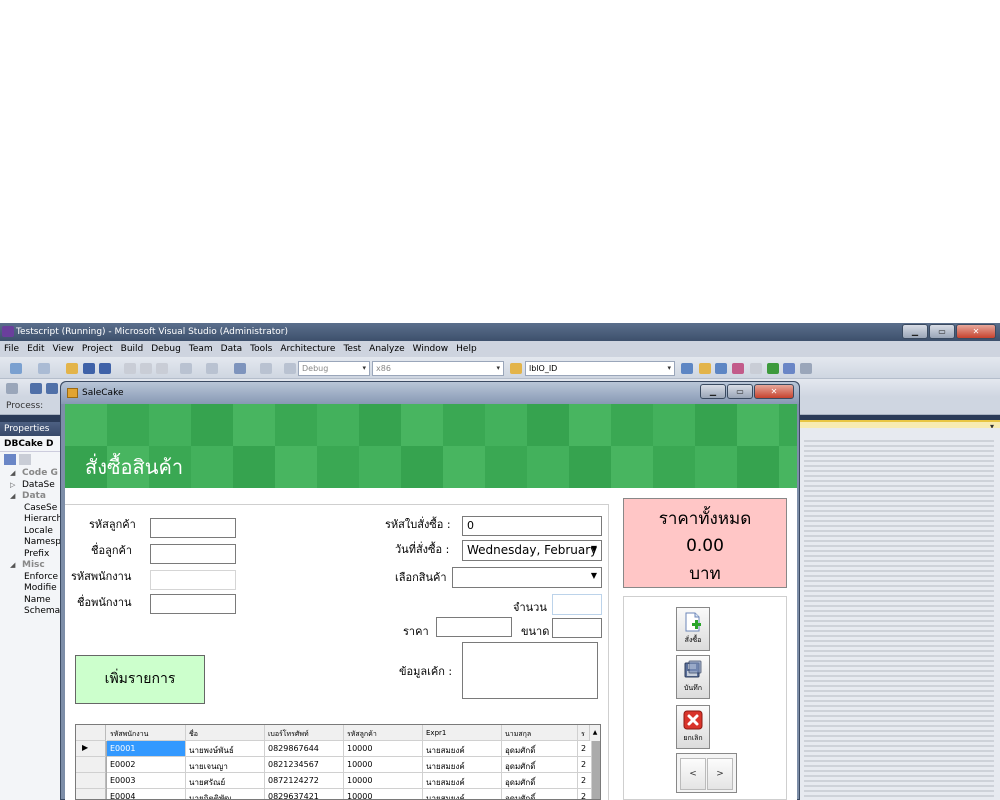 The image size is (1000, 800). I want to click on salecake-close-button: ✕, so click(774, 391).